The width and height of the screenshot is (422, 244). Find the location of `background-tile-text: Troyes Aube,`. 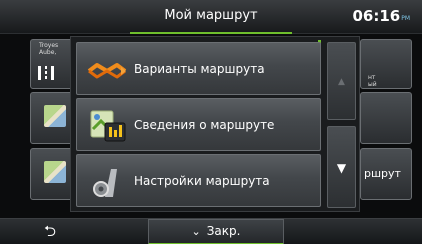

background-tile-text: Troyes Aube, is located at coordinates (48, 49).